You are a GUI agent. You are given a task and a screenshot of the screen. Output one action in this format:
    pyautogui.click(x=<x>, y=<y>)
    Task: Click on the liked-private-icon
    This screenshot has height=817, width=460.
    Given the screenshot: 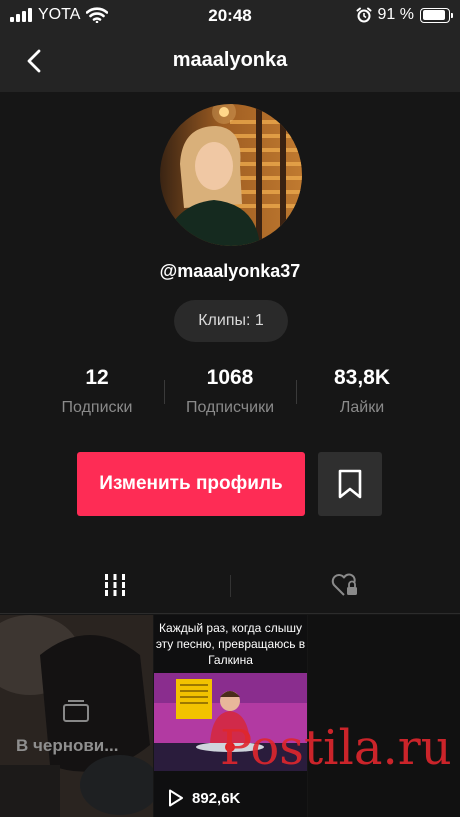 What is the action you would take?
    pyautogui.click(x=344, y=584)
    